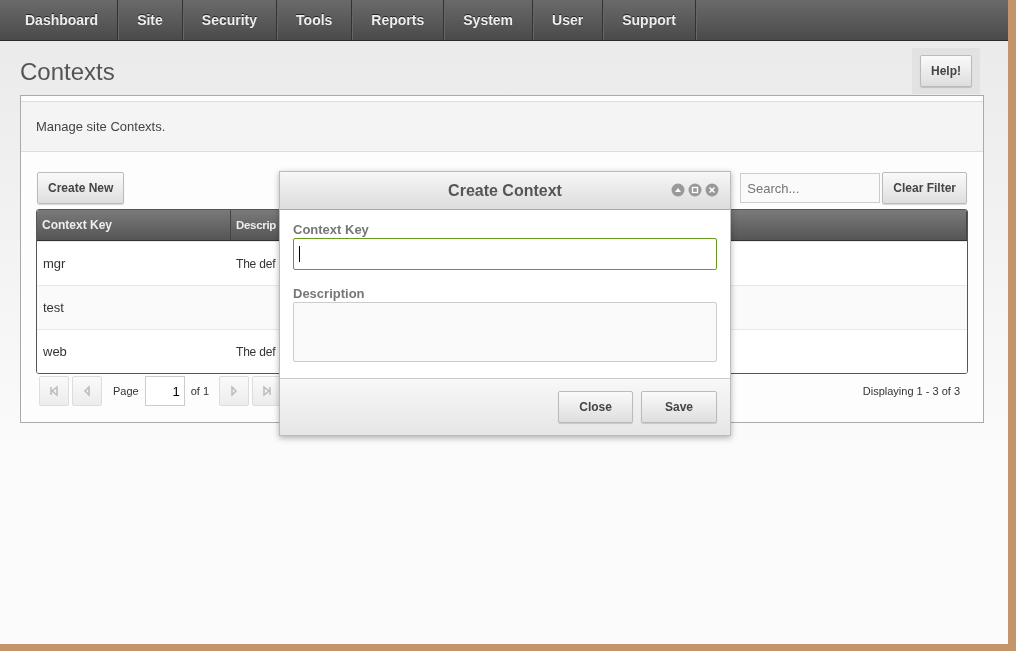 This screenshot has width=1016, height=651. Describe the element at coordinates (946, 71) in the screenshot. I see `help-button: Help!` at that location.